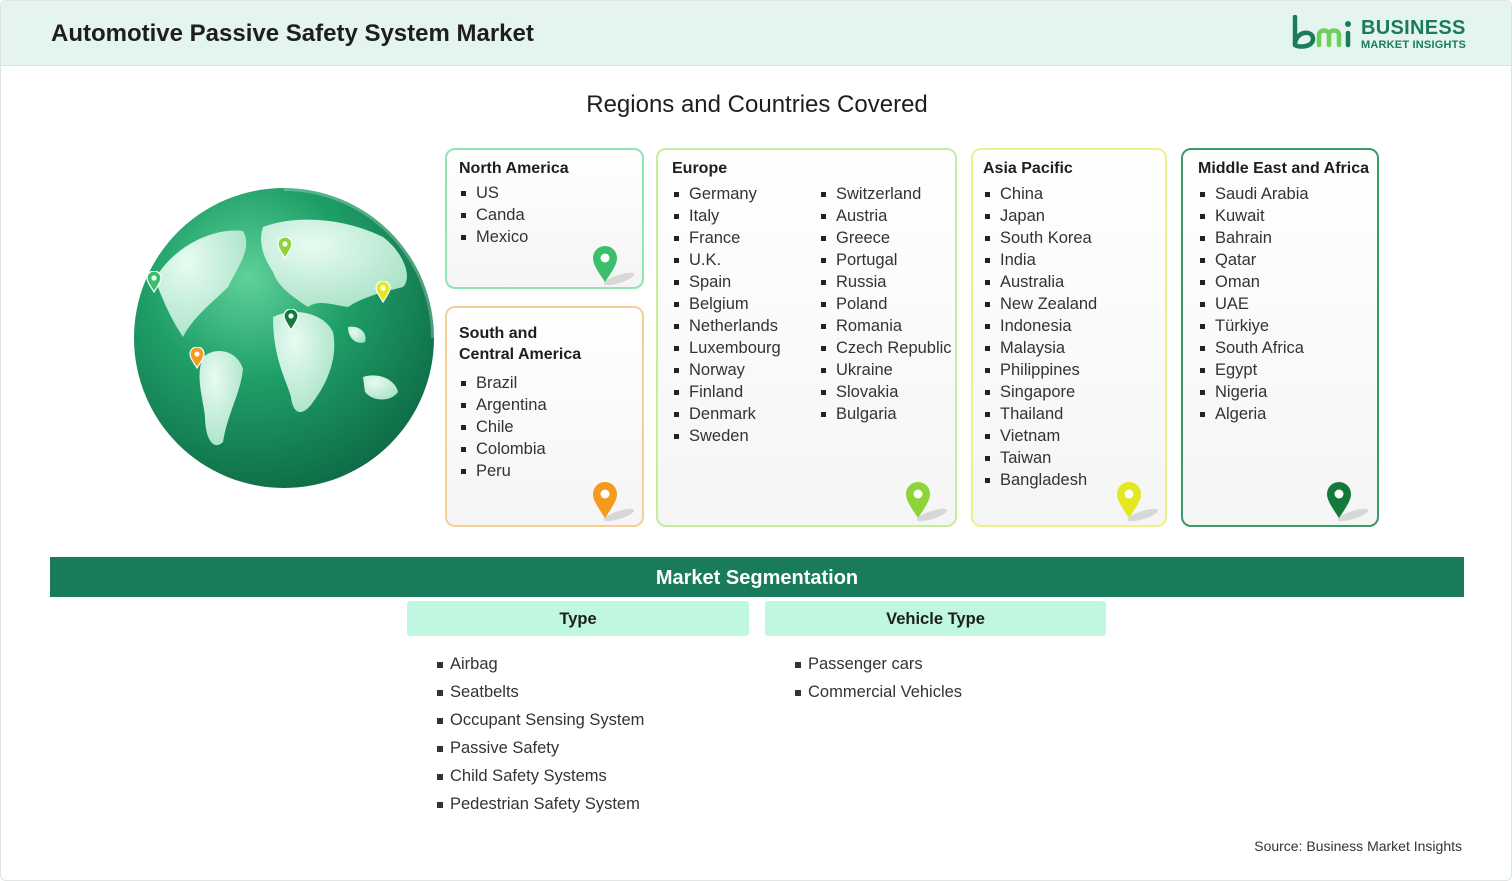  I want to click on region-title-south-america-line2: Central America, so click(520, 354).